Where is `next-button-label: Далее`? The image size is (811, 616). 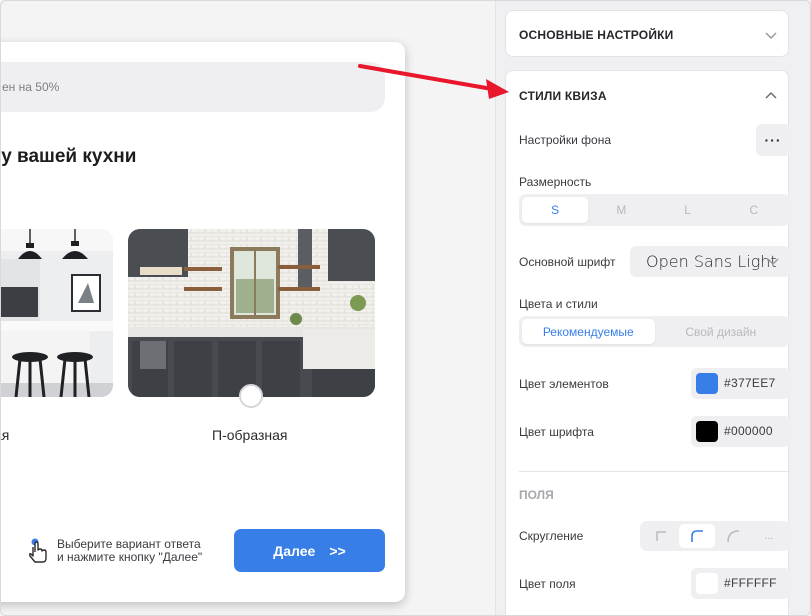
next-button-label: Далее is located at coordinates (294, 550).